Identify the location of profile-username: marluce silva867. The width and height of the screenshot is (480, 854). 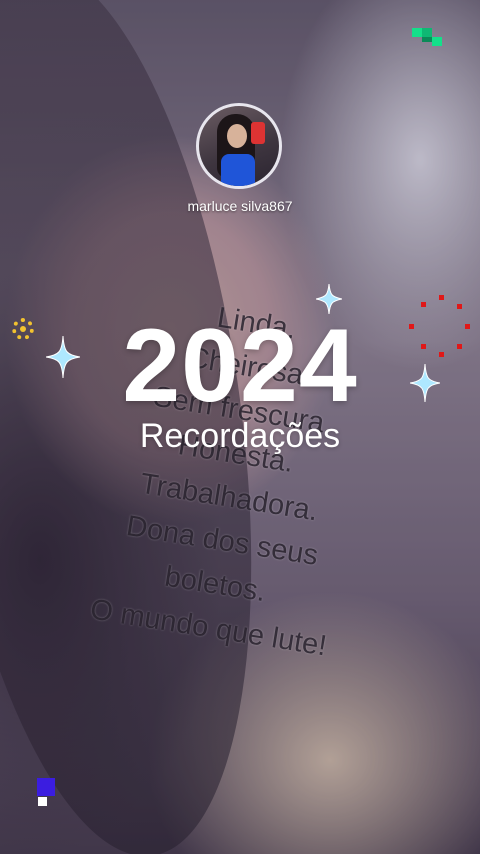
(240, 206).